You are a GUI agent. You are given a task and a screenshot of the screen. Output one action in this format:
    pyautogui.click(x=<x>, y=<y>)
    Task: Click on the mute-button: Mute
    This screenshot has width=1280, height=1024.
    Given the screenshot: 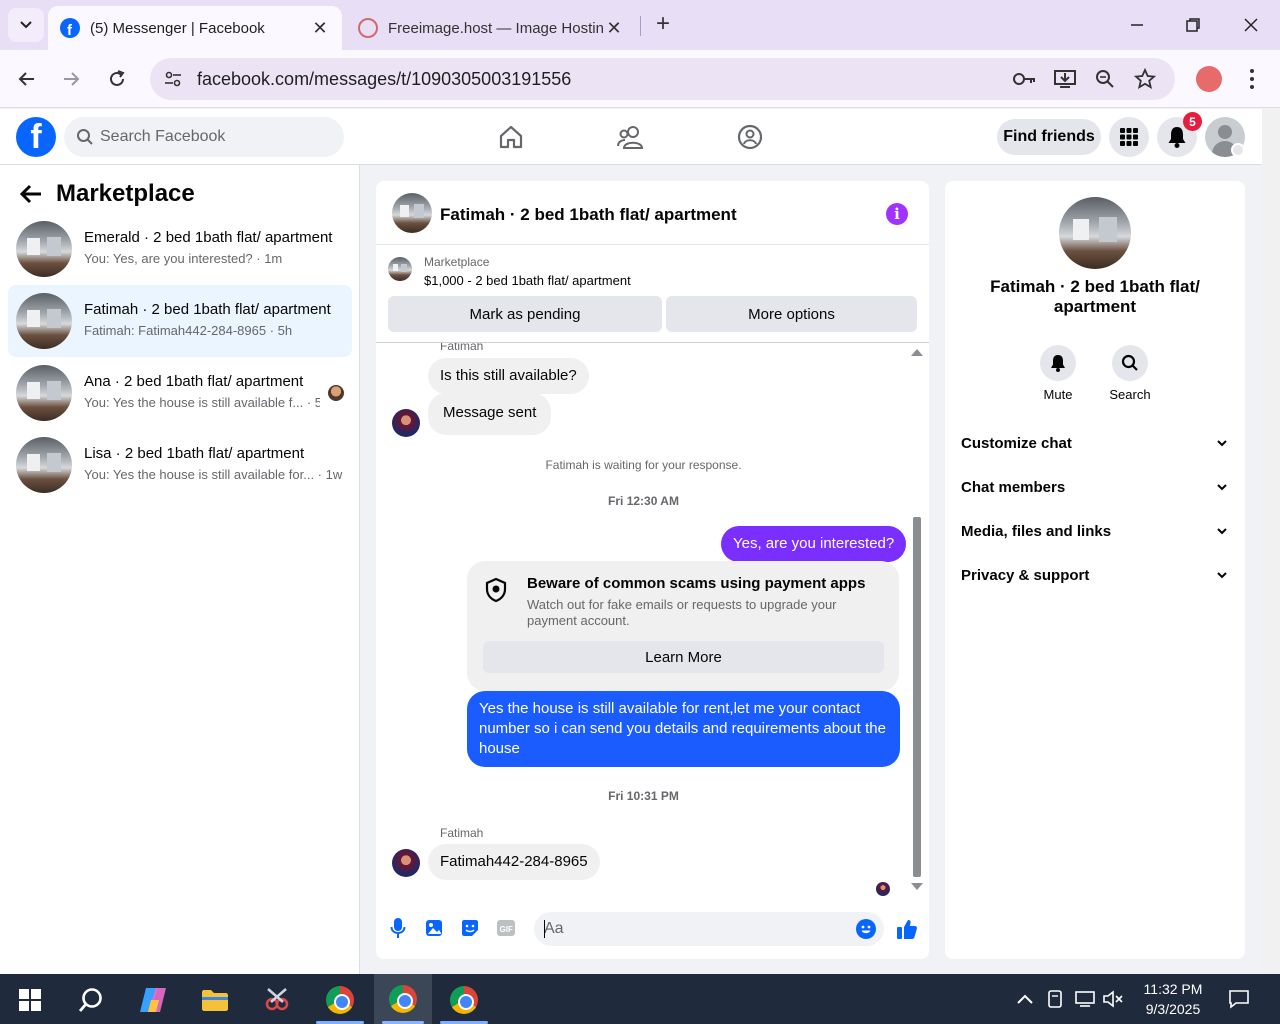 What is the action you would take?
    pyautogui.click(x=1058, y=373)
    